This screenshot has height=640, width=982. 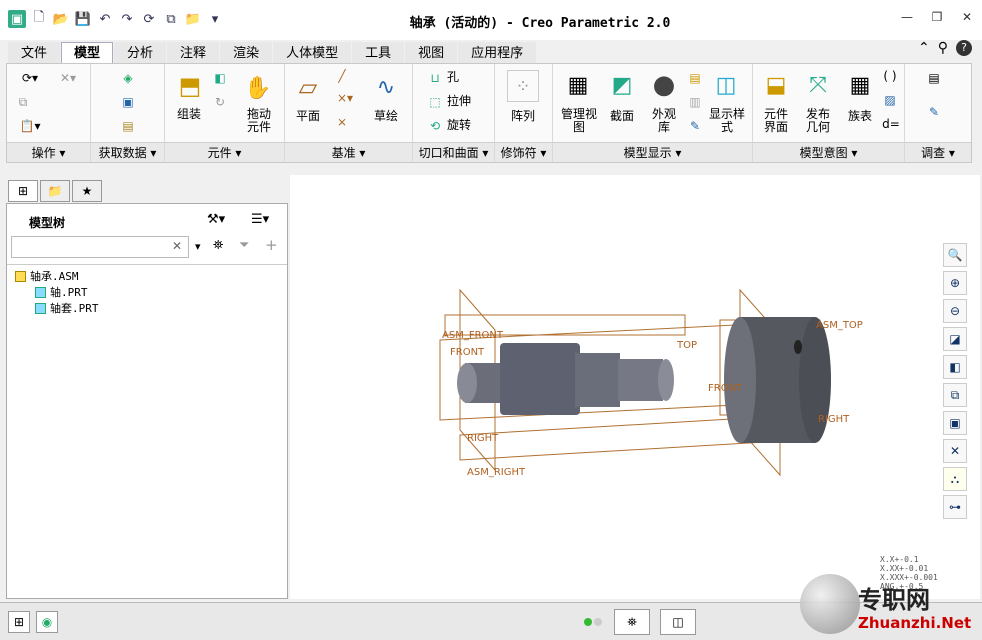 I want to click on browser-toggle-icon: ◉, so click(x=47, y=622).